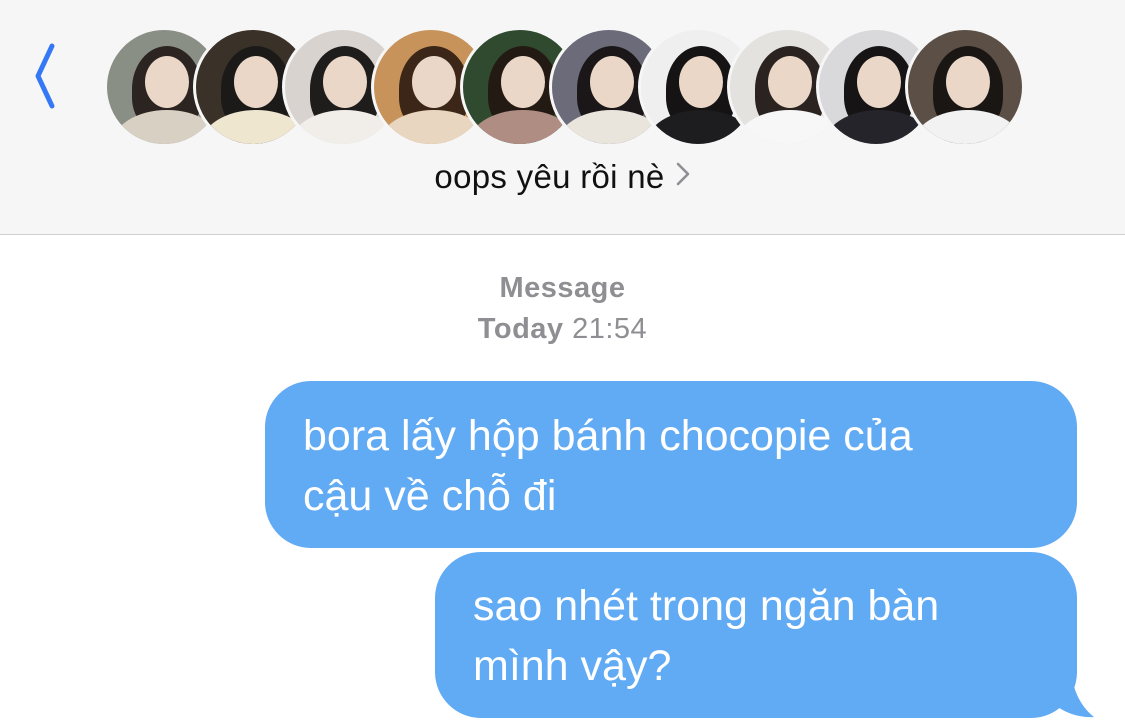 The image size is (1125, 725). Describe the element at coordinates (564, 87) in the screenshot. I see `participant-avatars` at that location.